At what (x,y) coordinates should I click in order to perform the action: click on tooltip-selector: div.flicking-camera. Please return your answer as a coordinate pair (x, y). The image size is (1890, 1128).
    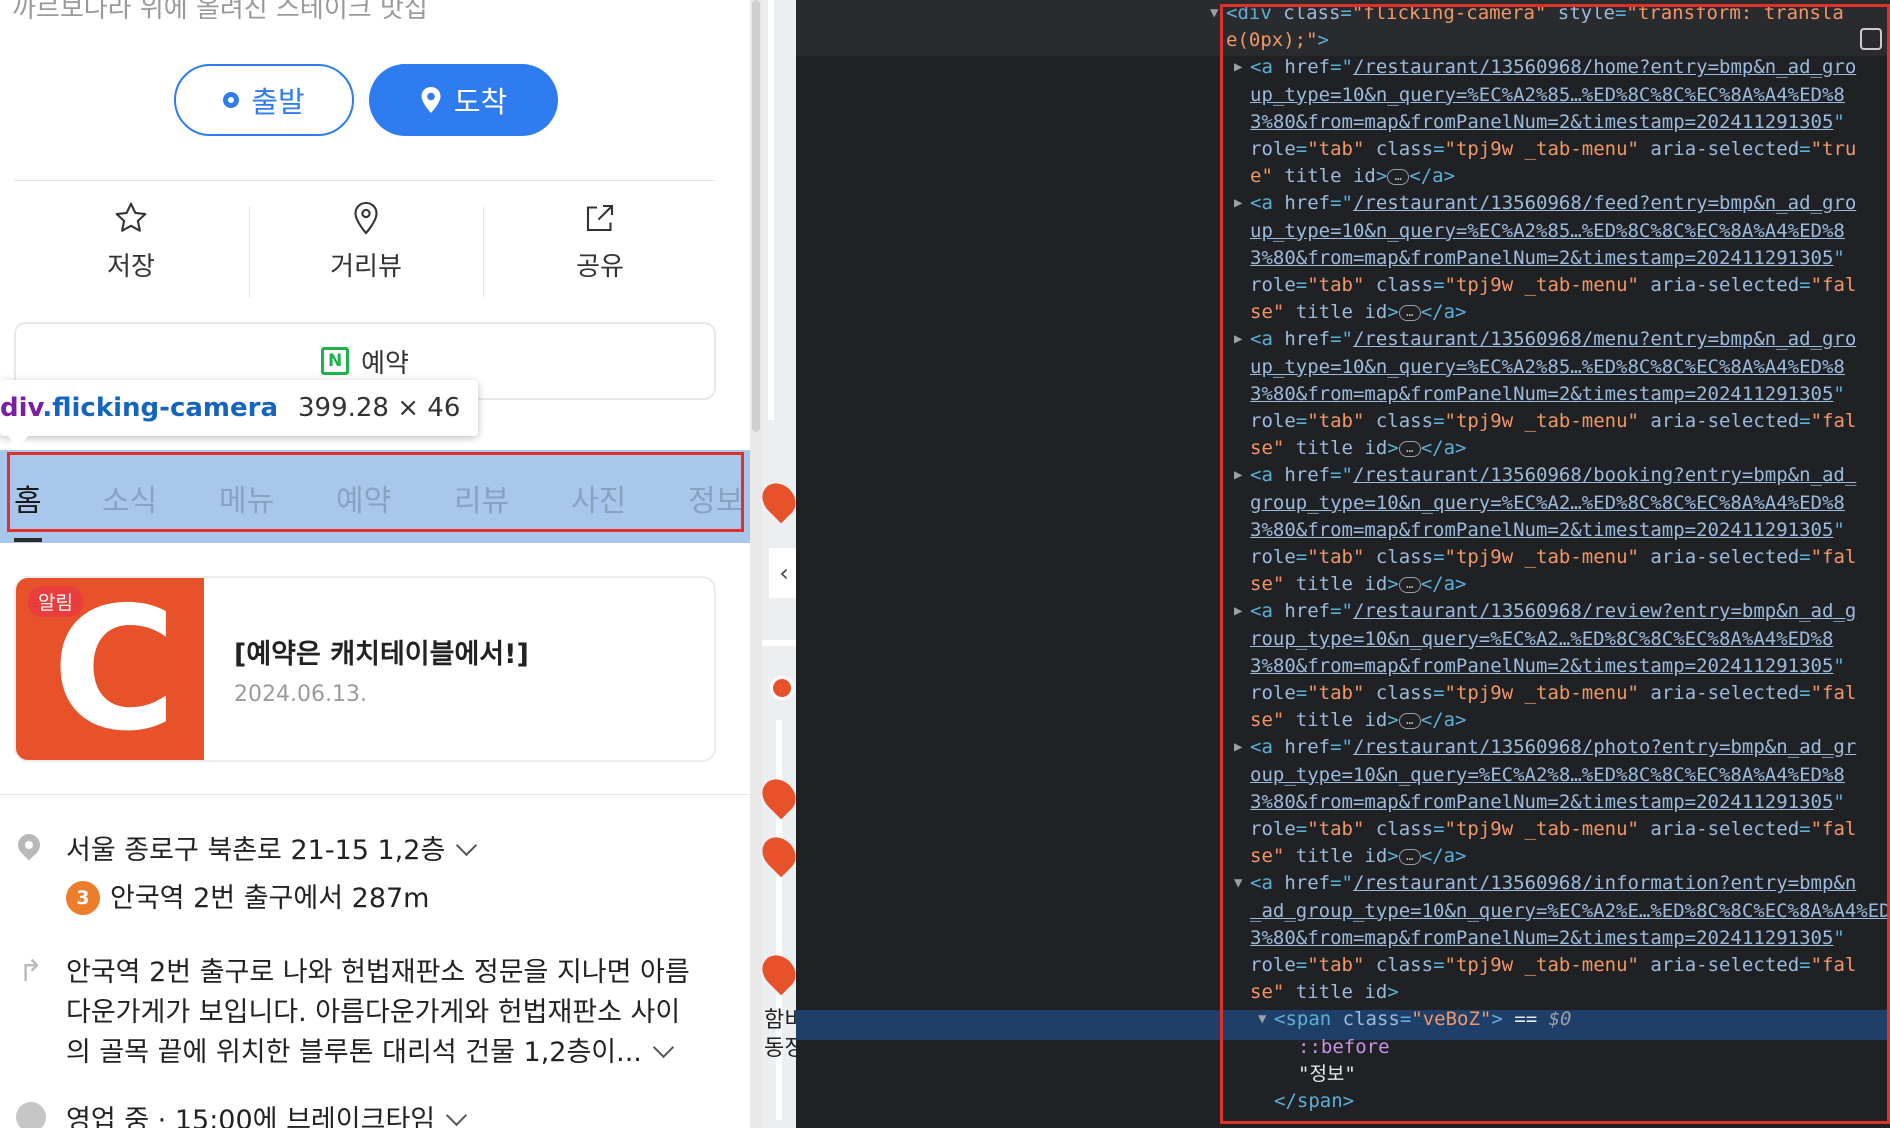
    Looking at the image, I should click on (139, 408).